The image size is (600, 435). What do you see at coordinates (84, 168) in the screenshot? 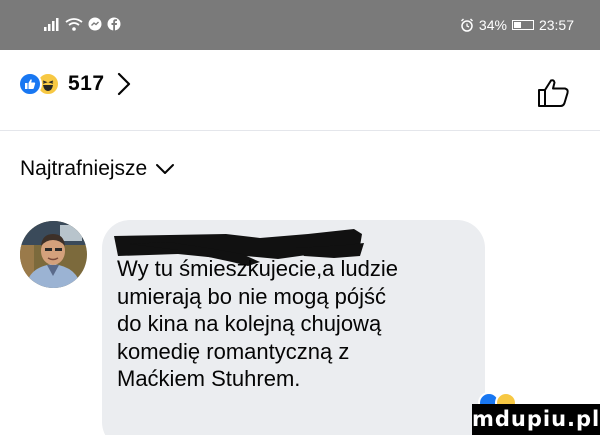
I see `sort-label: Najtrafniejsze` at bounding box center [84, 168].